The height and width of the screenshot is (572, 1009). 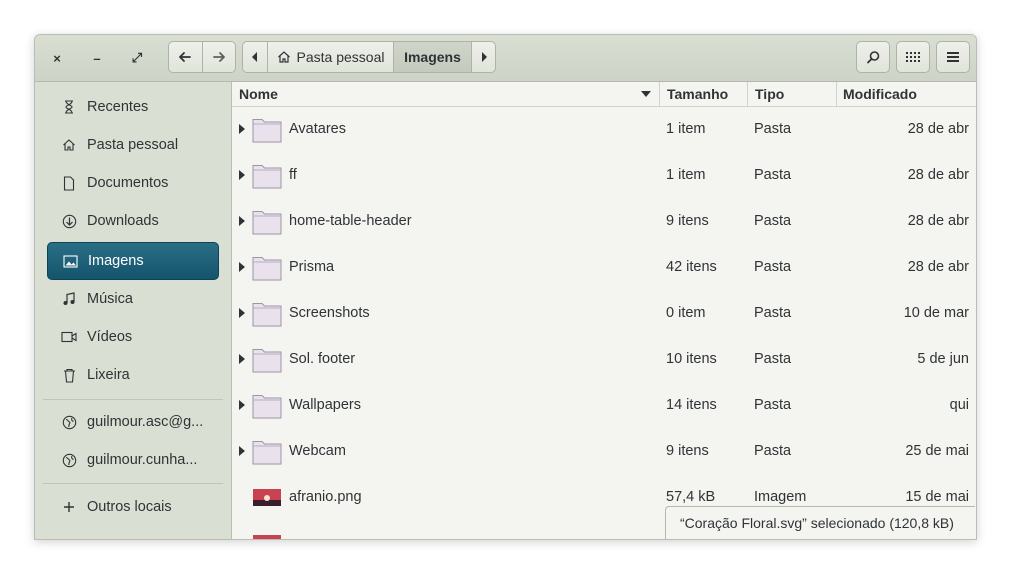 I want to click on breadcrumb-left-arrow, so click(x=255, y=57).